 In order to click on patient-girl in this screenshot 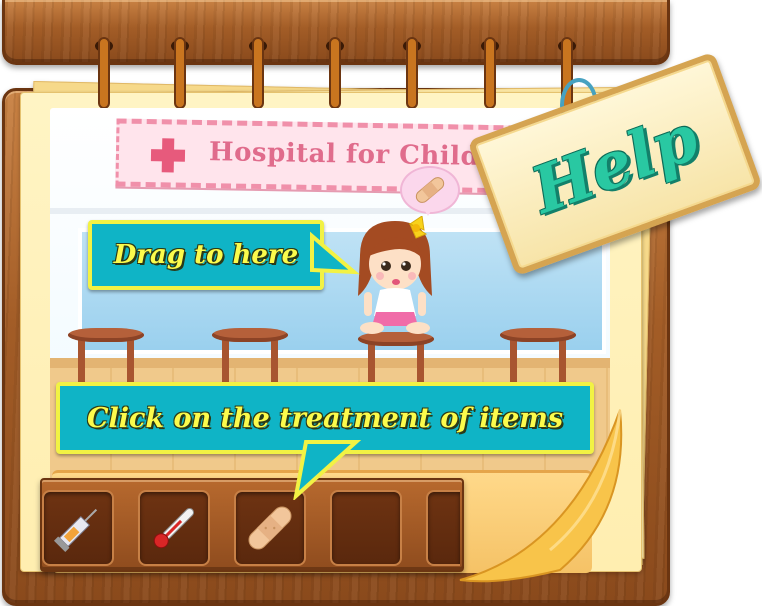, I will do `click(395, 280)`.